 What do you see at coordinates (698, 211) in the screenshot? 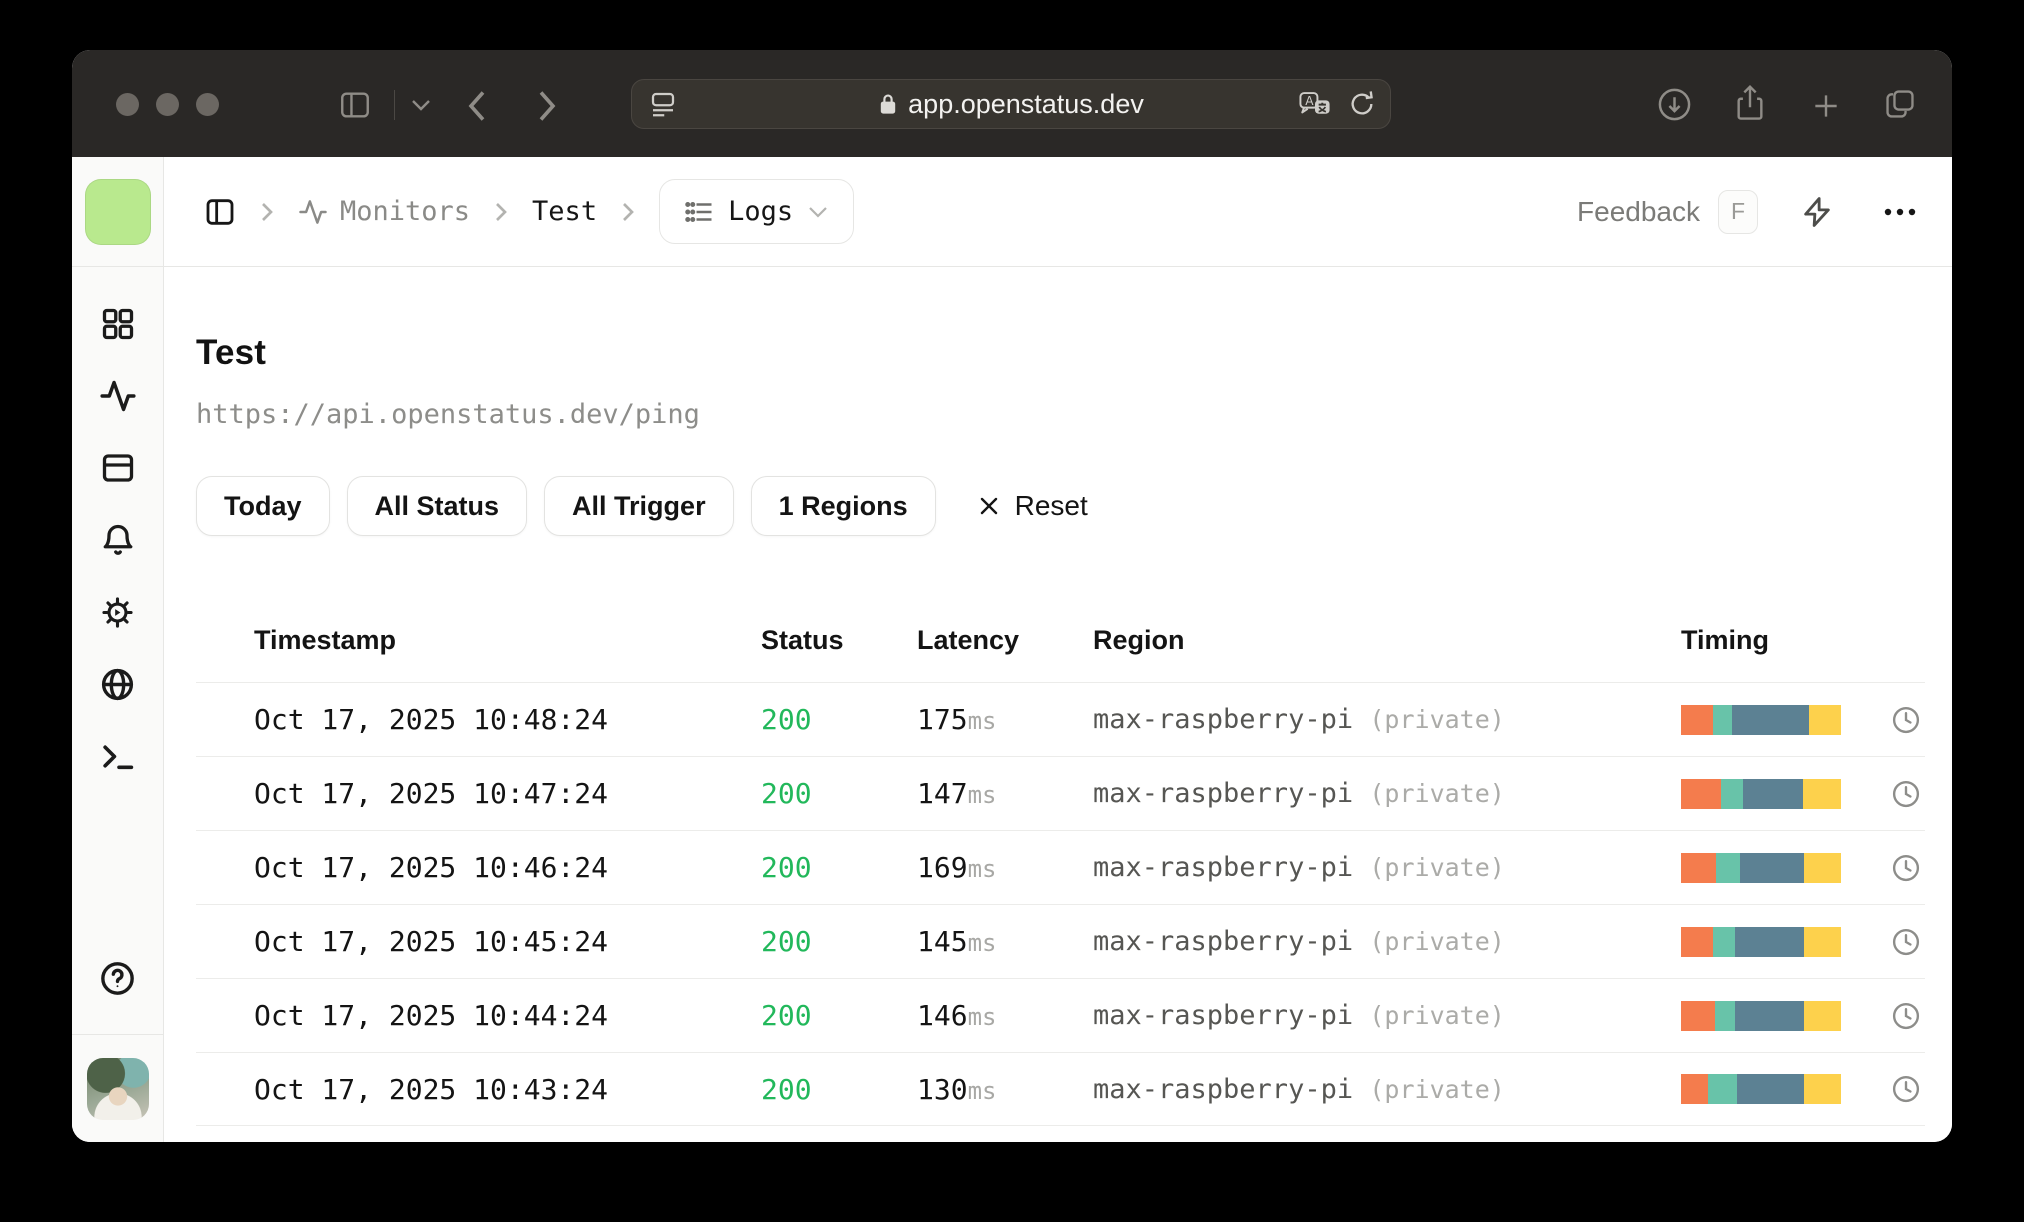
I see `list-icon` at bounding box center [698, 211].